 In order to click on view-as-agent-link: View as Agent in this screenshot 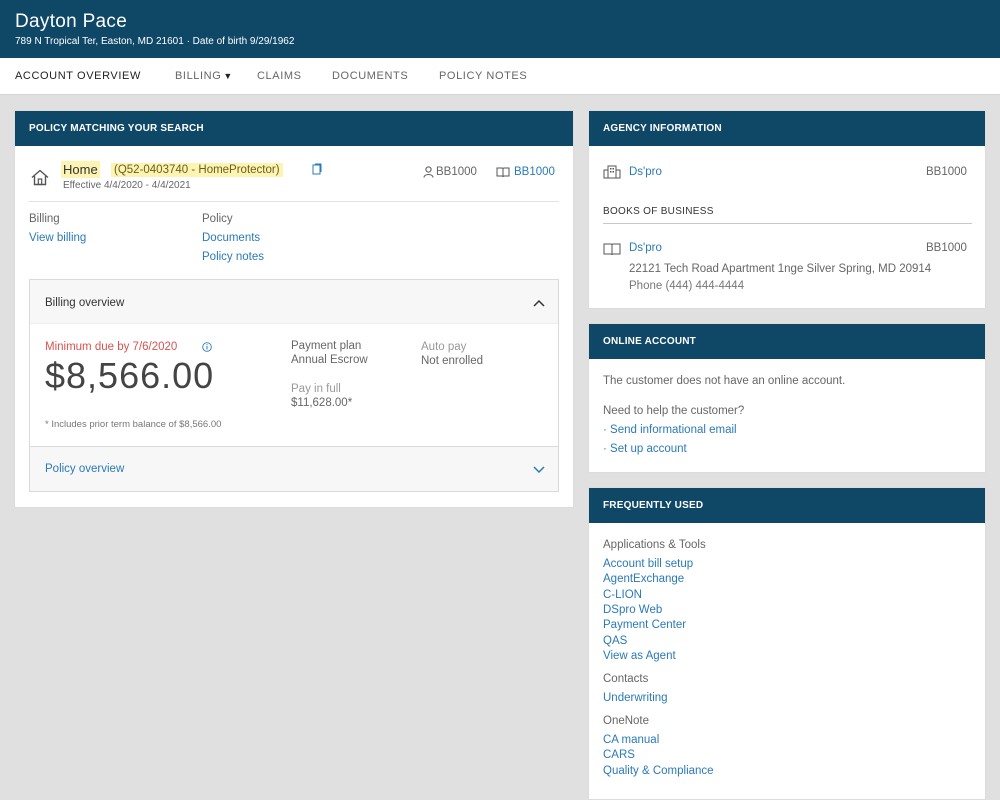, I will do `click(639, 656)`.